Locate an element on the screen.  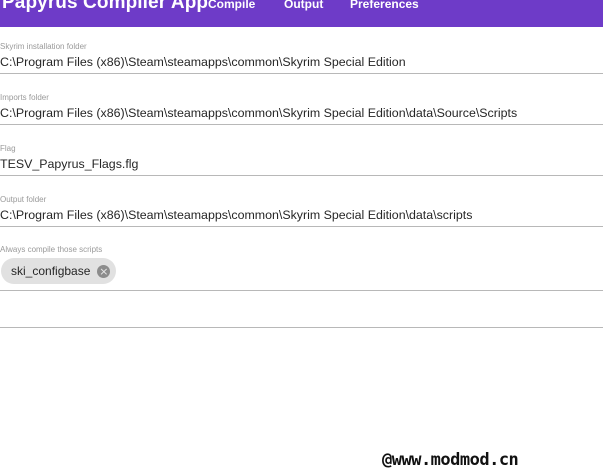
imports-folder-underline is located at coordinates (301, 124).